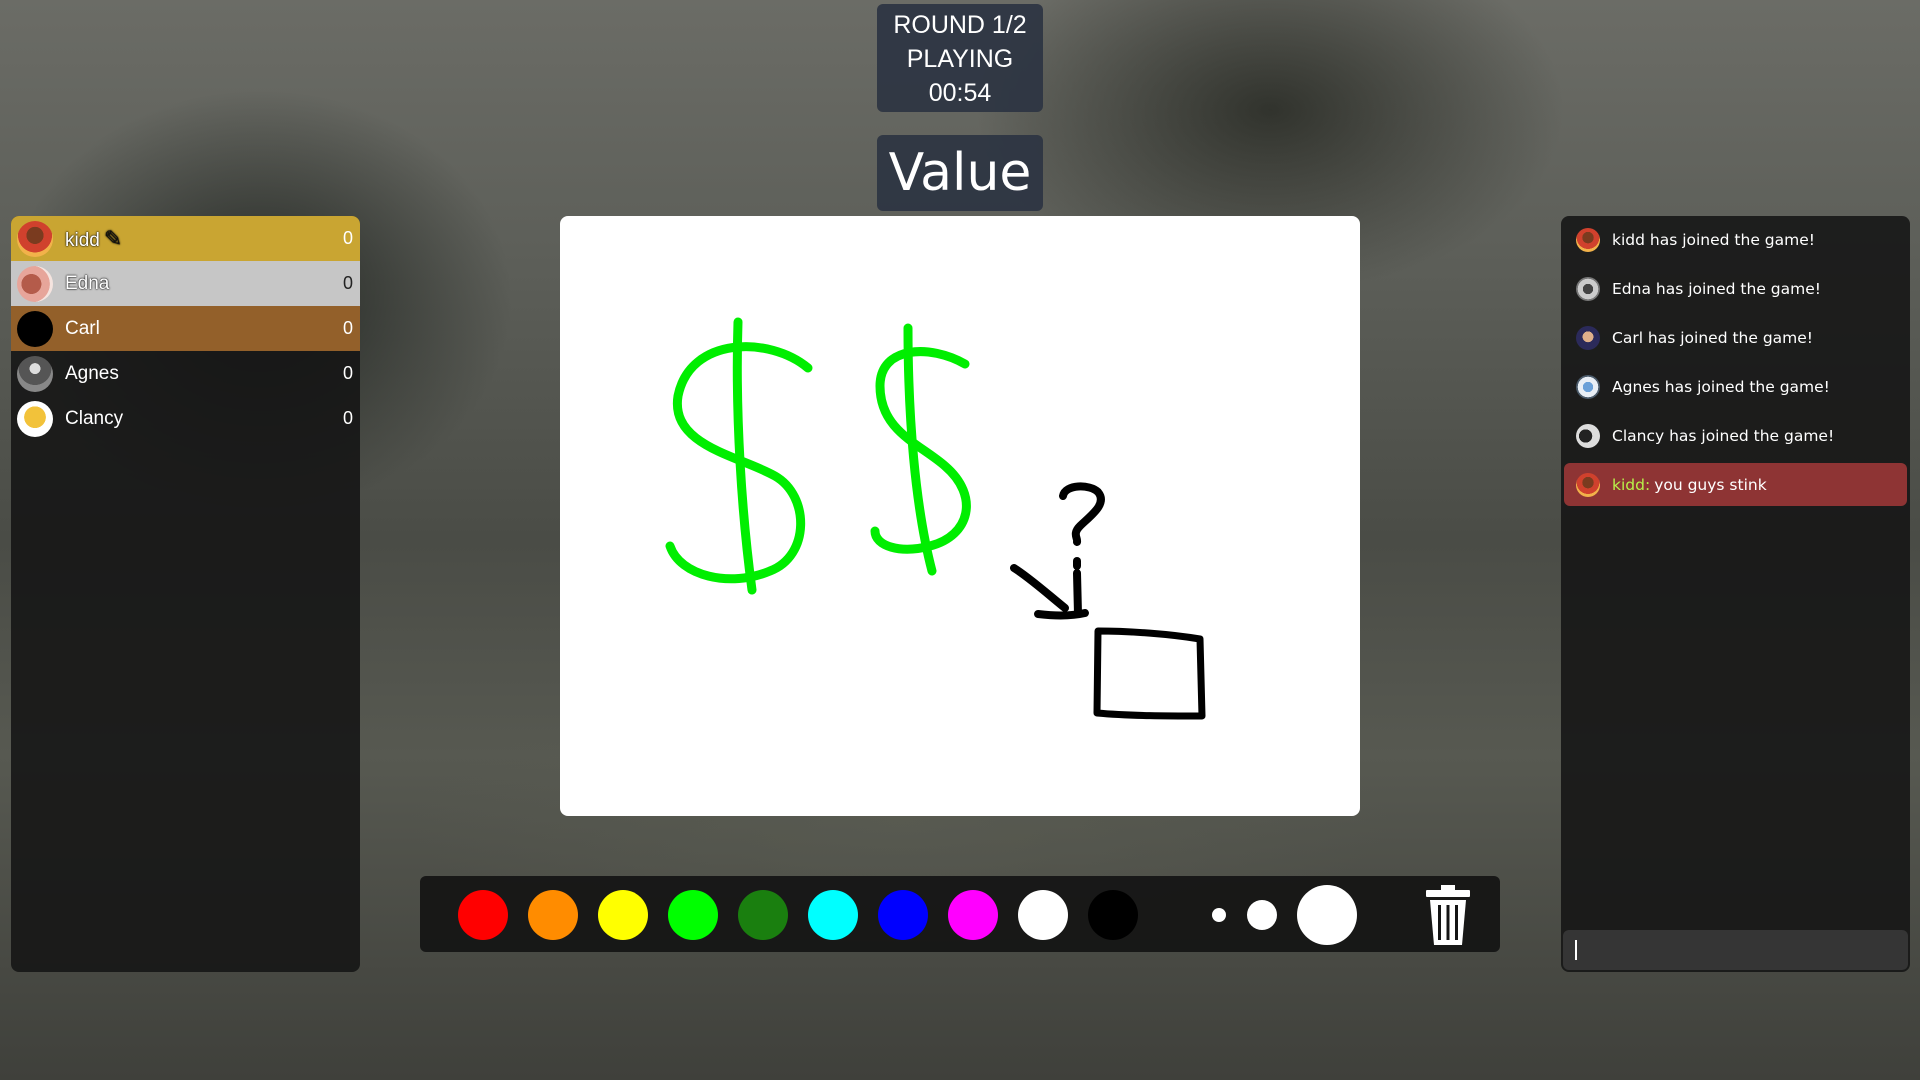 The image size is (1920, 1080). What do you see at coordinates (94, 418) in the screenshot?
I see `player-name: Clancy` at bounding box center [94, 418].